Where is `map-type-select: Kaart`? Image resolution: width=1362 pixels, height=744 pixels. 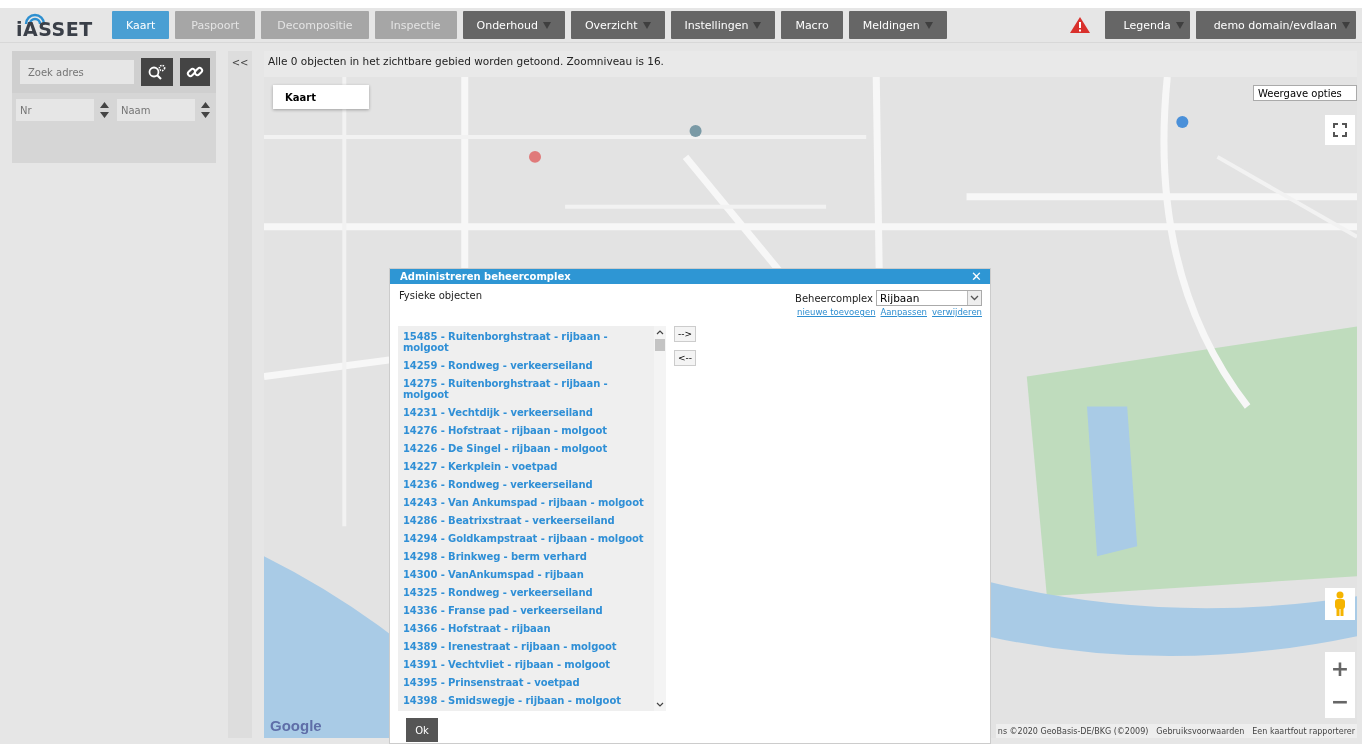
map-type-select: Kaart is located at coordinates (321, 97).